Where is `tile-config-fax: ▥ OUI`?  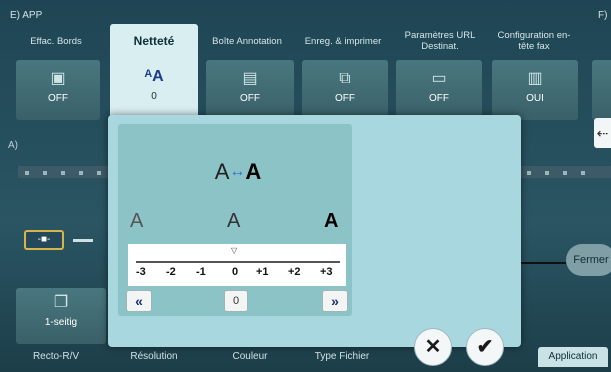 tile-config-fax: ▥ OUI is located at coordinates (535, 90).